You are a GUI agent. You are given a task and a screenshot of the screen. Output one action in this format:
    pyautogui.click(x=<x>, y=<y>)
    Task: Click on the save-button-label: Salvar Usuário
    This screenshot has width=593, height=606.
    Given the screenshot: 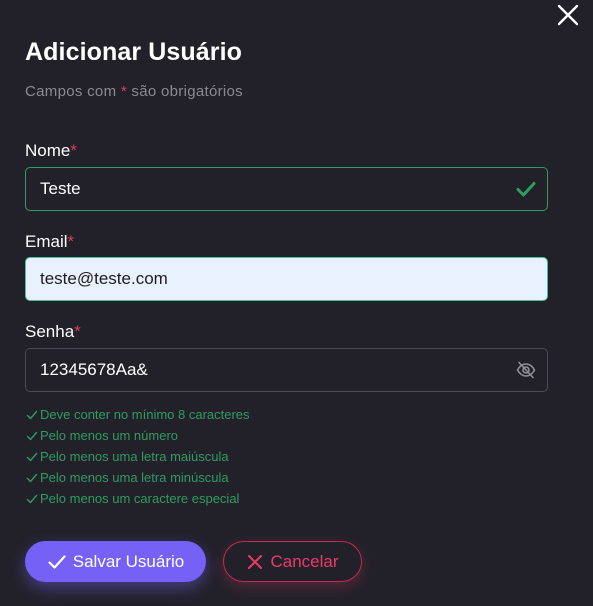 What is the action you would take?
    pyautogui.click(x=128, y=561)
    